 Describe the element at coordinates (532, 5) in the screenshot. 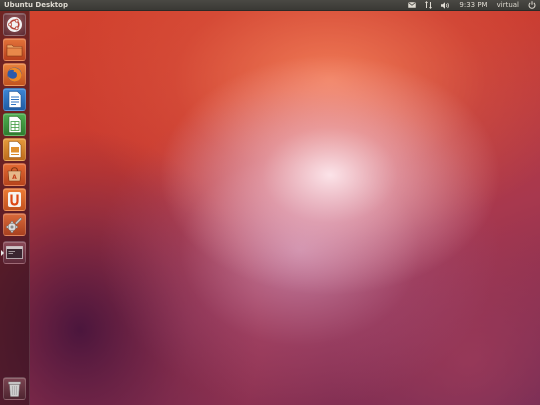

I see `power-icon` at that location.